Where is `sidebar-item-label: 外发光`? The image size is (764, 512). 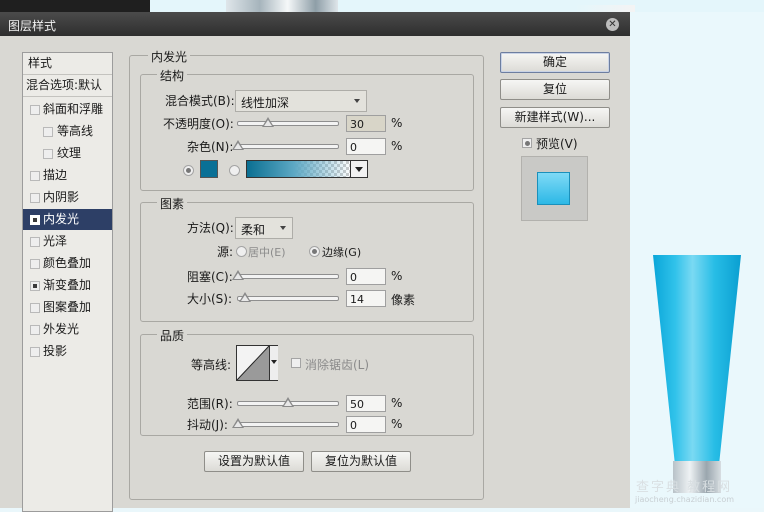
sidebar-item-label: 外发光 is located at coordinates (61, 329).